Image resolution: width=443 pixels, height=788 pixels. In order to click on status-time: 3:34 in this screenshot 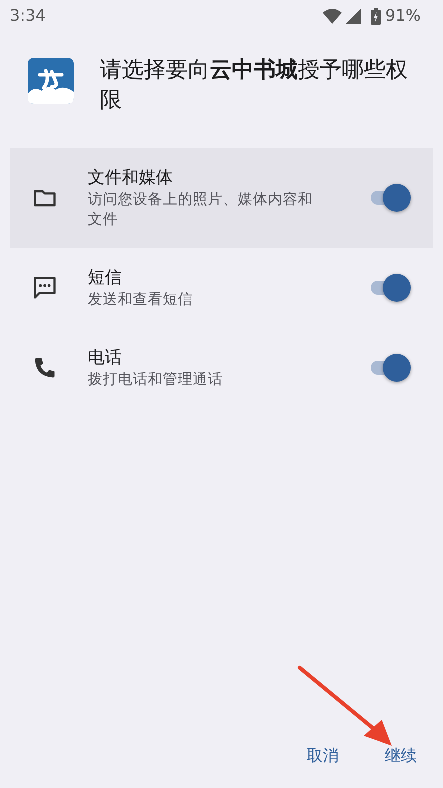, I will do `click(28, 16)`.